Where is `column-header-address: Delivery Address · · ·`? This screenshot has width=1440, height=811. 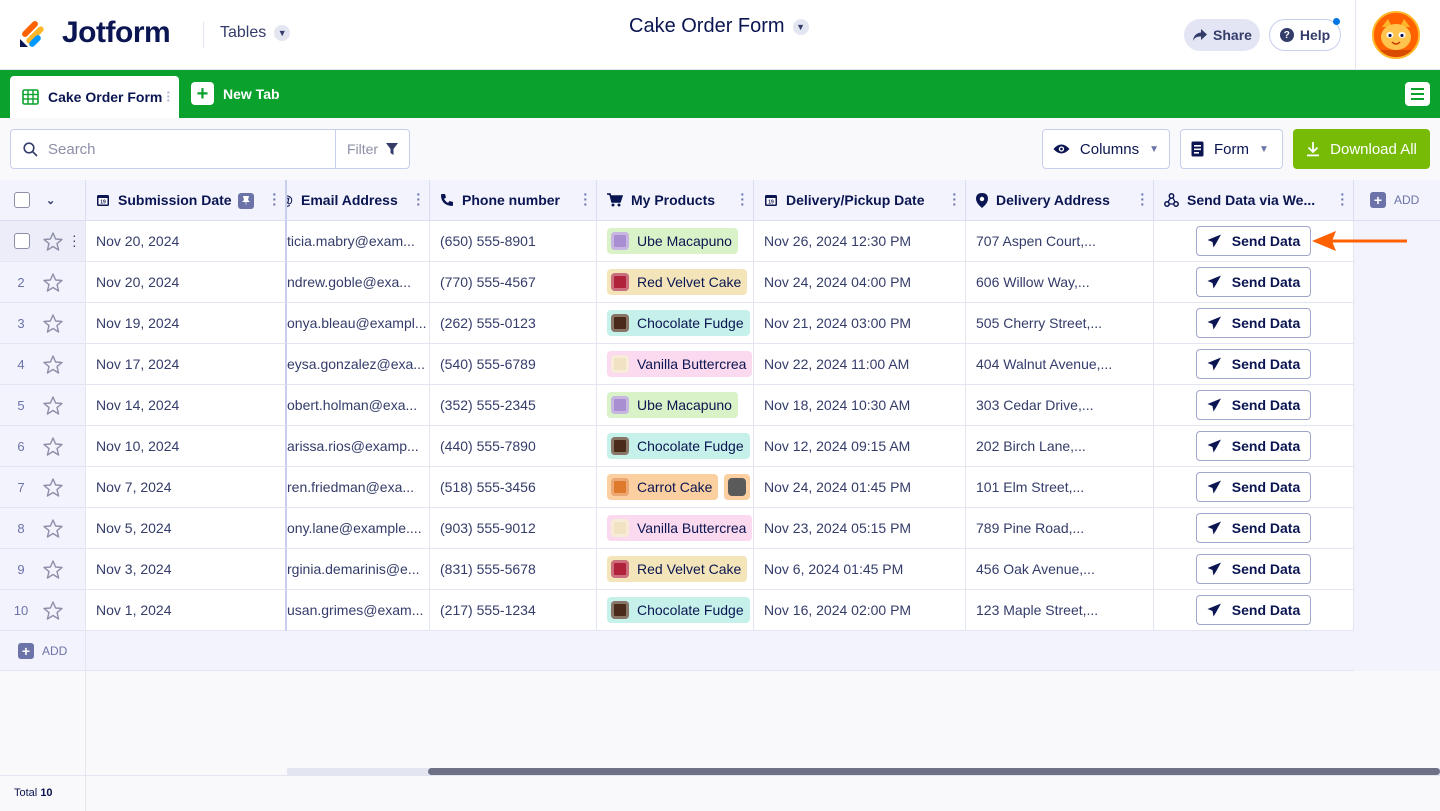
column-header-address: Delivery Address · · · is located at coordinates (1060, 200).